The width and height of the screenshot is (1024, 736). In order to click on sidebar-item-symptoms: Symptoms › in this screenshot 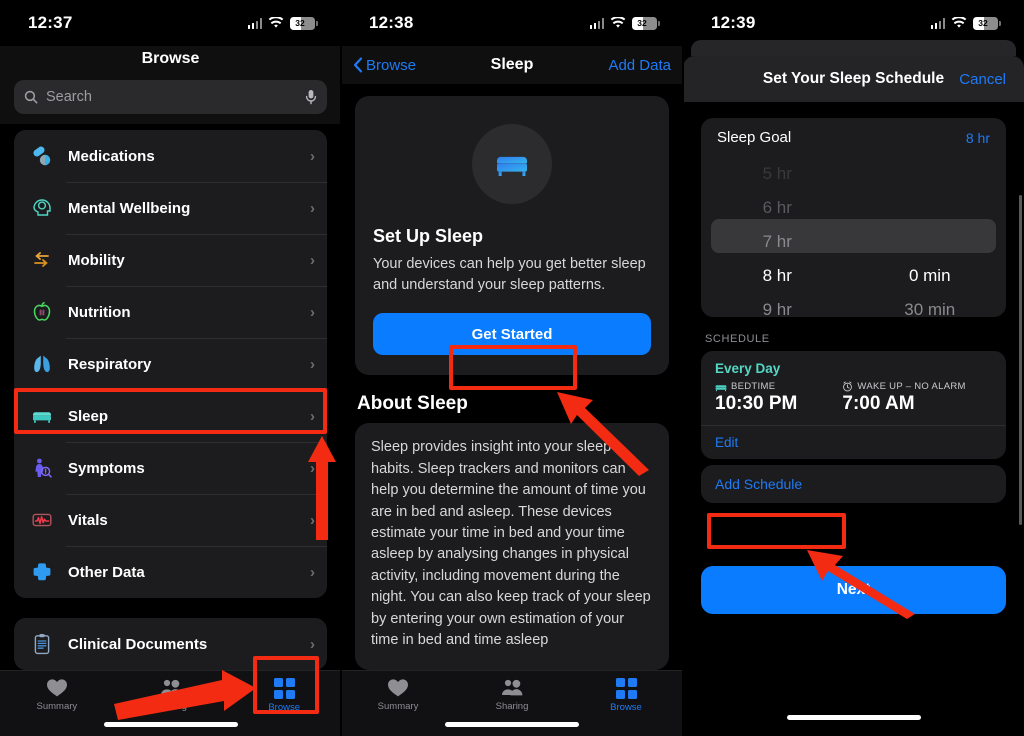, I will do `click(170, 468)`.